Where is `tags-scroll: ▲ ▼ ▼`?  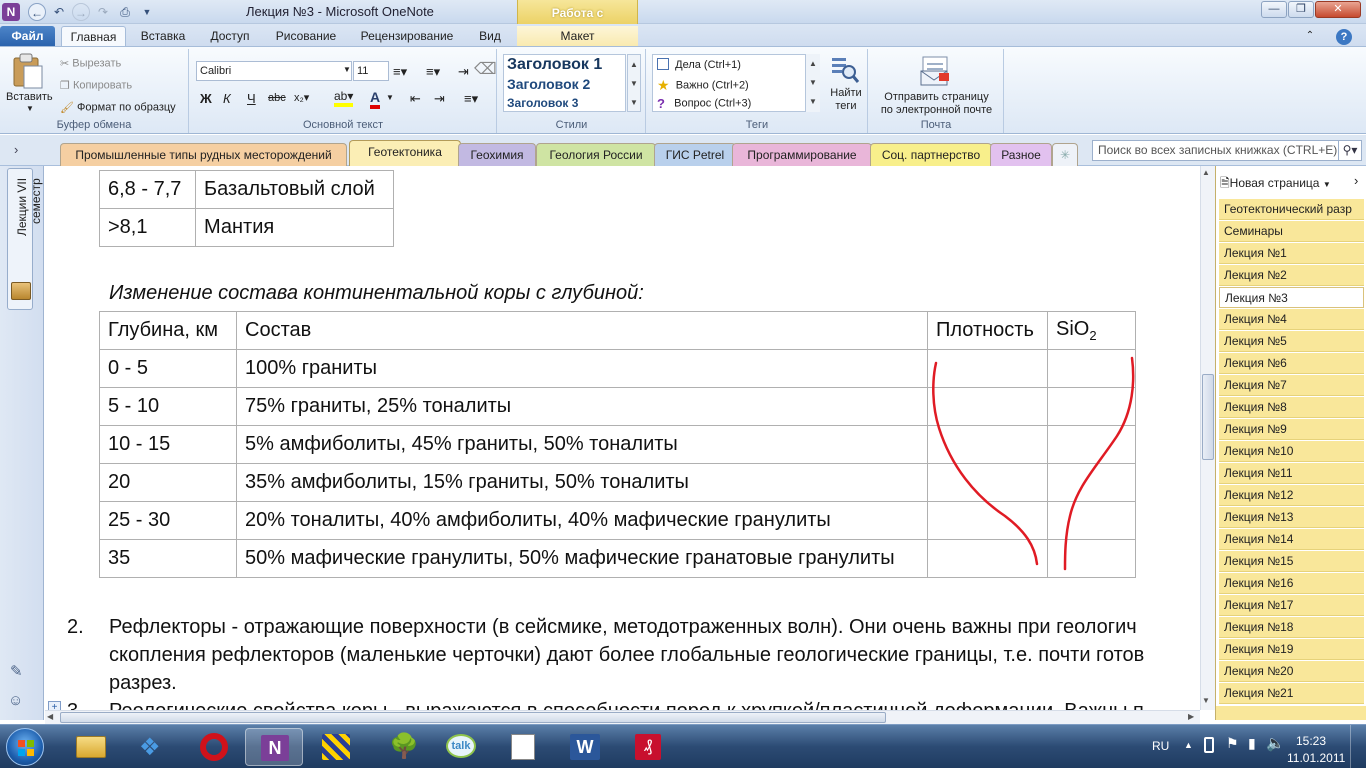
tags-scroll: ▲ ▼ ▼ is located at coordinates (812, 83).